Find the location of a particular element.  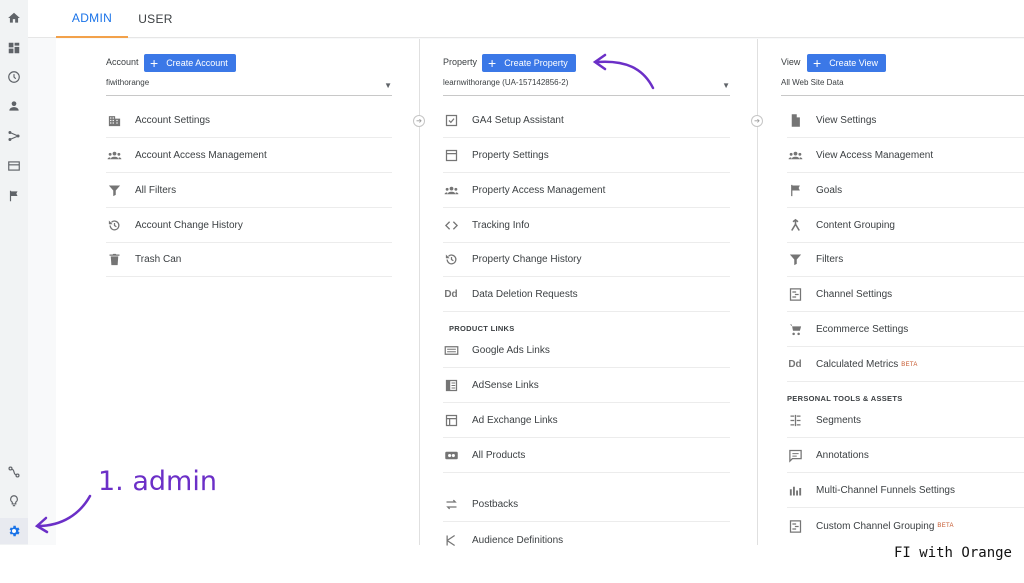

item-label: Calculated Metrics is located at coordinates (857, 364).